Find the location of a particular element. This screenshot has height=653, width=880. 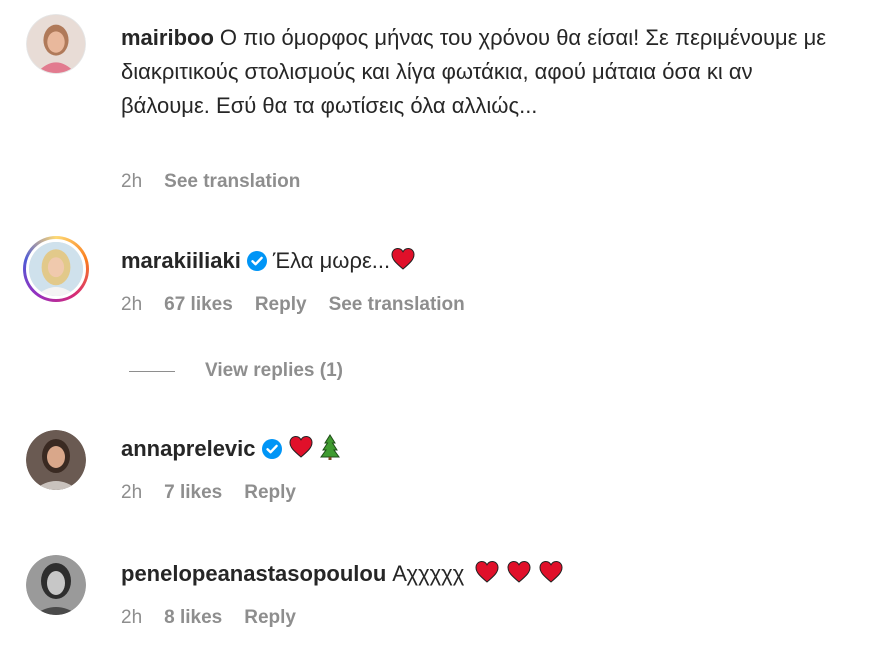

likes-count: 67 likes is located at coordinates (198, 305).